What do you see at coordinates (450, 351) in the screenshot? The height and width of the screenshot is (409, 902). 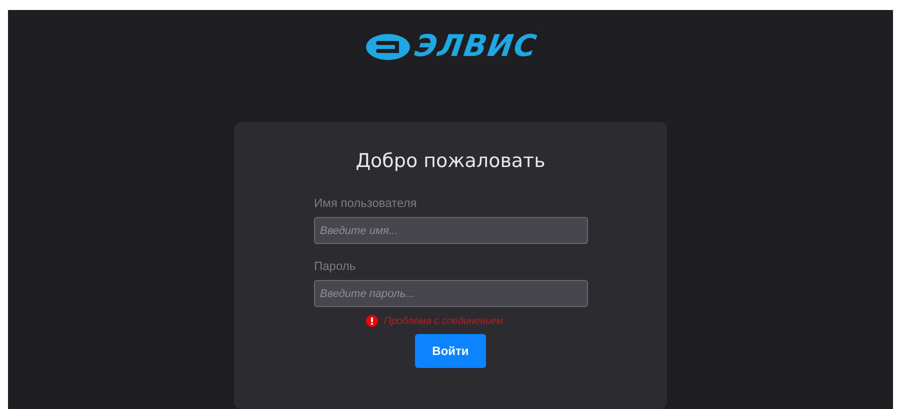 I see `login-button: Войти` at bounding box center [450, 351].